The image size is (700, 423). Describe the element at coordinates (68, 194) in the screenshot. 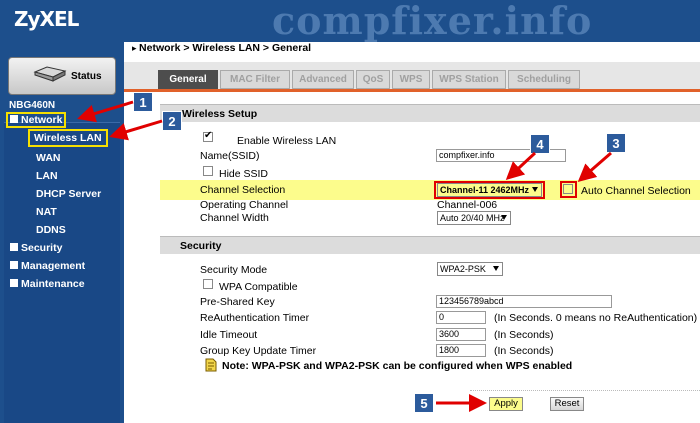

I see `sidebar-item-dhcp-server: DHCP Server` at that location.